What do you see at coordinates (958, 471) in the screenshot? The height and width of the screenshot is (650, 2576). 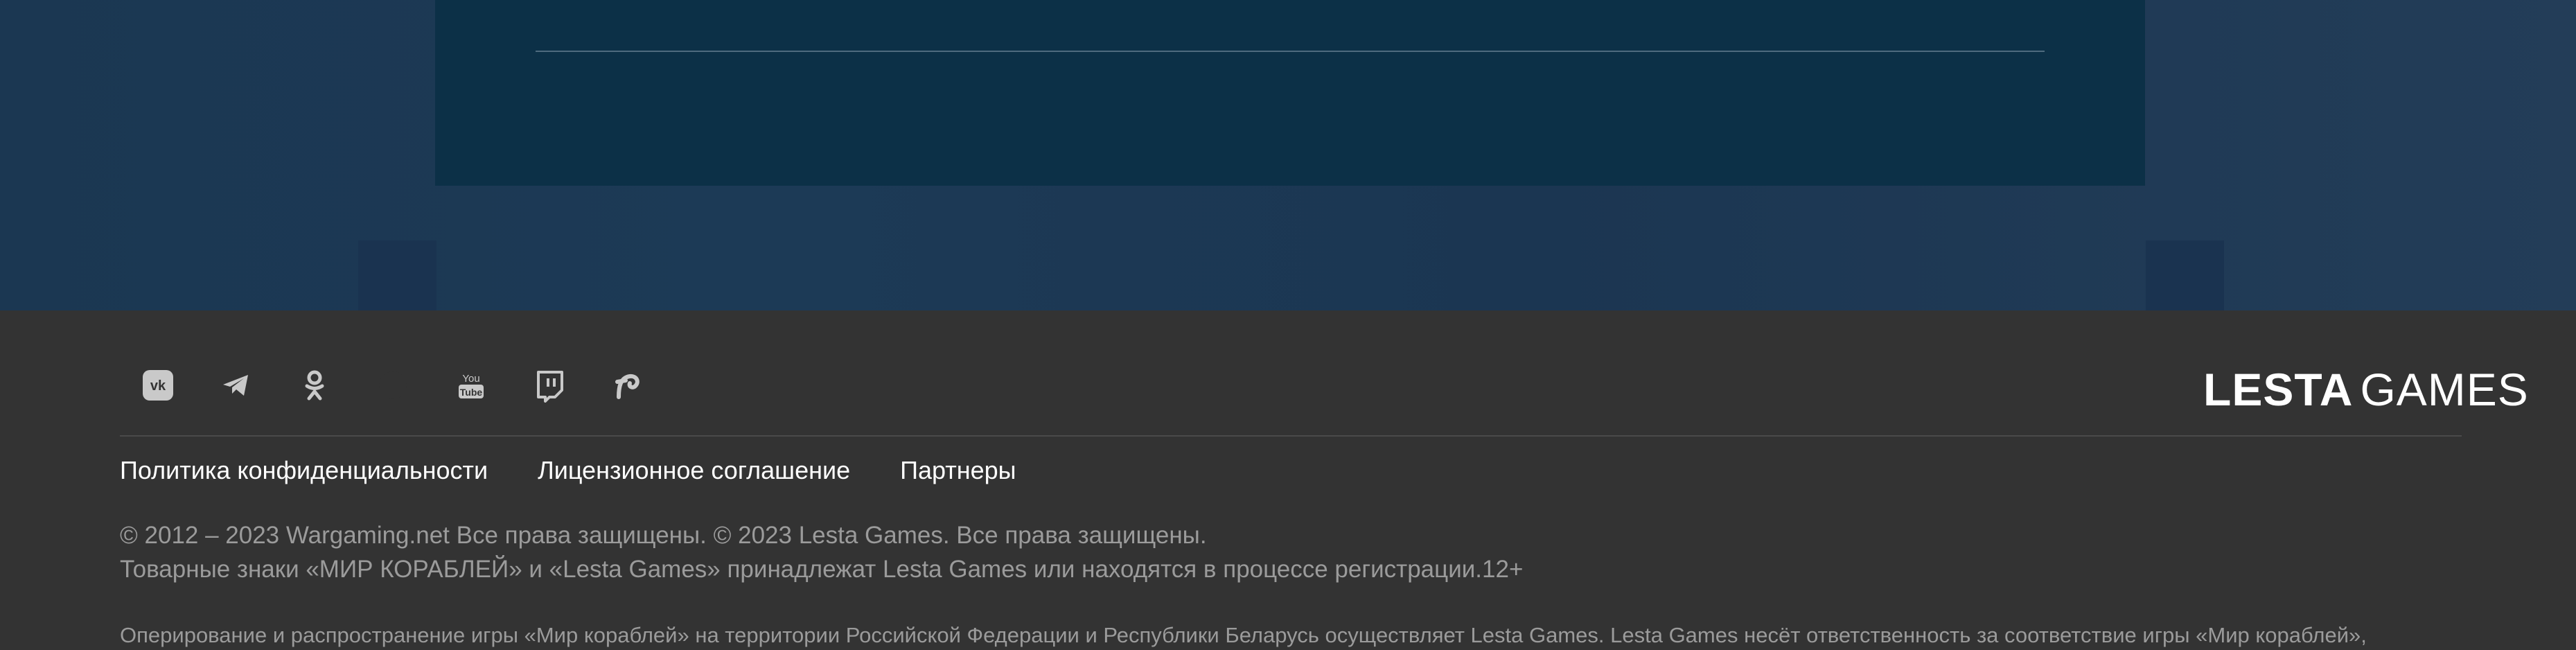 I see `partners-link: Партнеры` at bounding box center [958, 471].